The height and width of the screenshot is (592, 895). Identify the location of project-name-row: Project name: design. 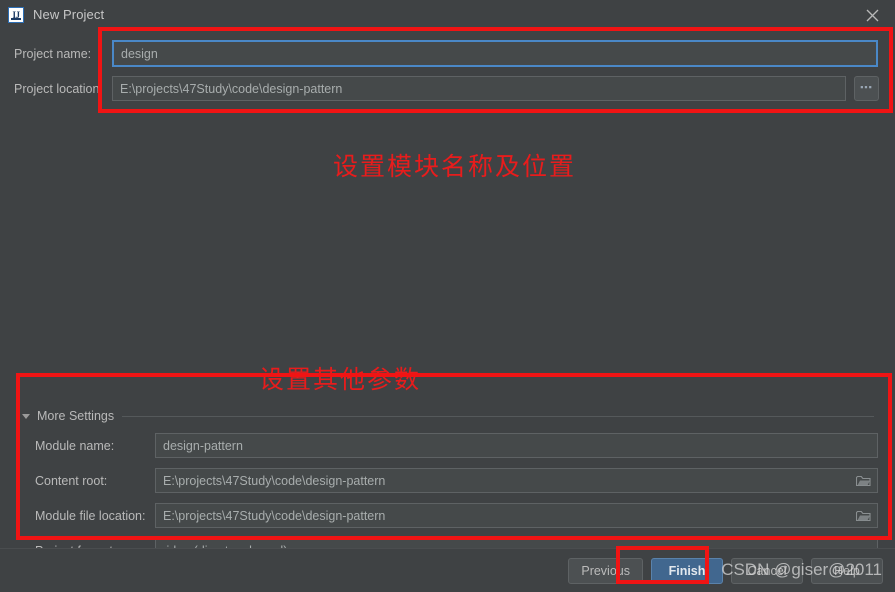
(448, 53).